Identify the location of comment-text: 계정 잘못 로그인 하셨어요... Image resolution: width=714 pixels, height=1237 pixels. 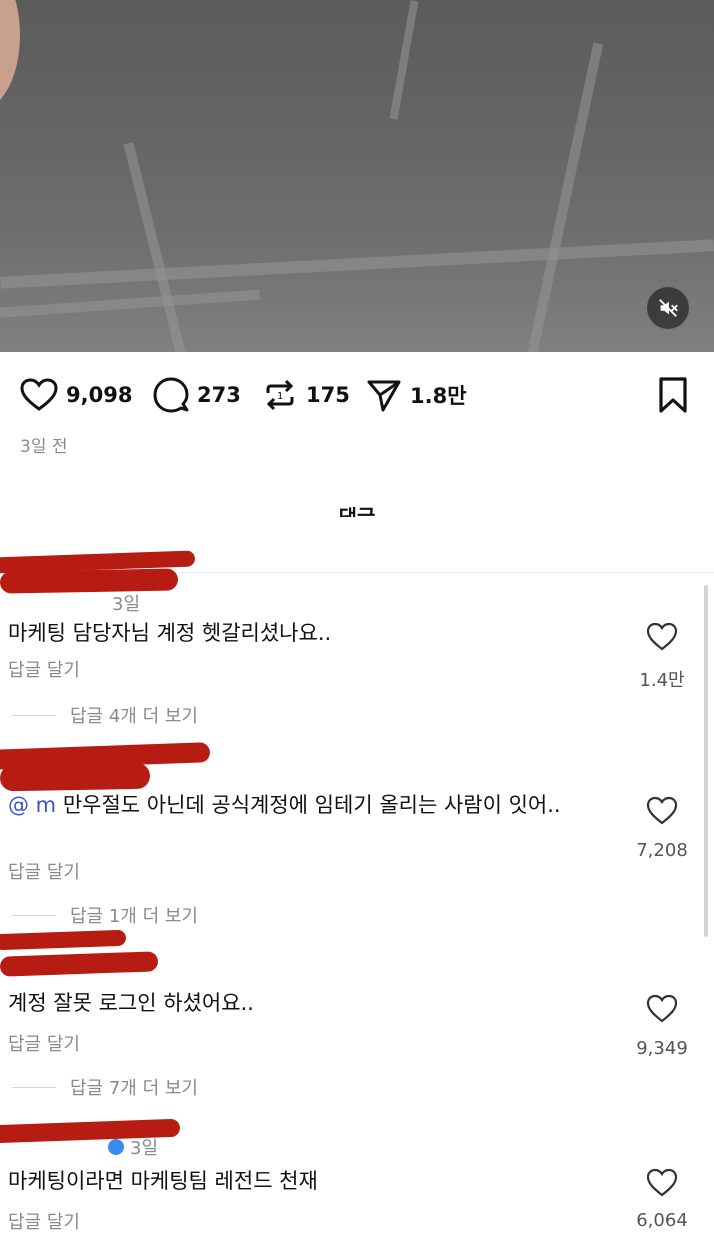
(131, 1003).